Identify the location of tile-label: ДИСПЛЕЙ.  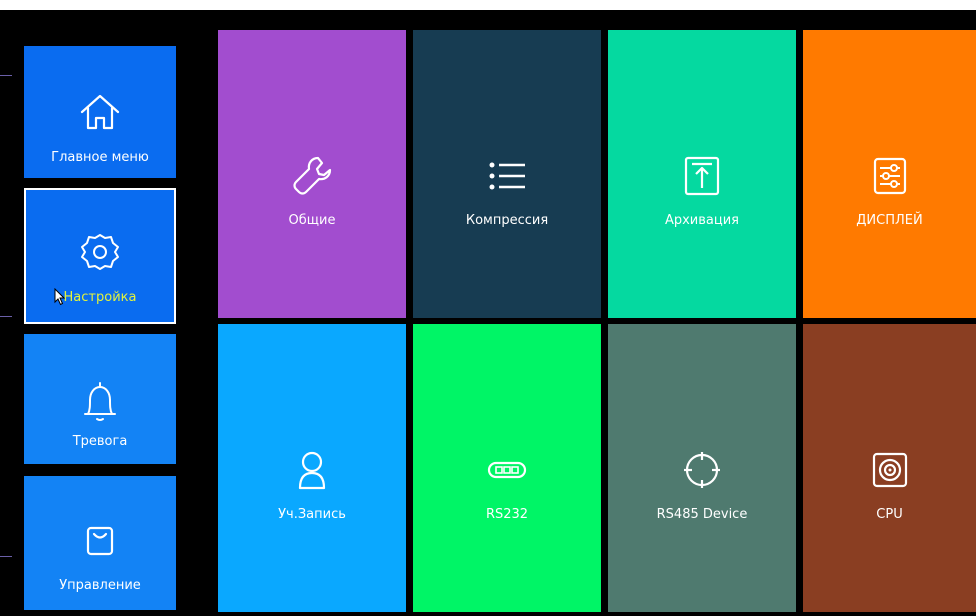
(889, 220).